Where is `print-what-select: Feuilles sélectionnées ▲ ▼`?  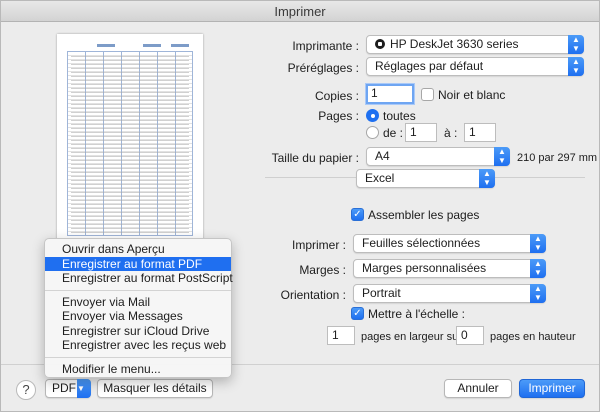
print-what-select: Feuilles sélectionnées ▲ ▼ is located at coordinates (449, 243).